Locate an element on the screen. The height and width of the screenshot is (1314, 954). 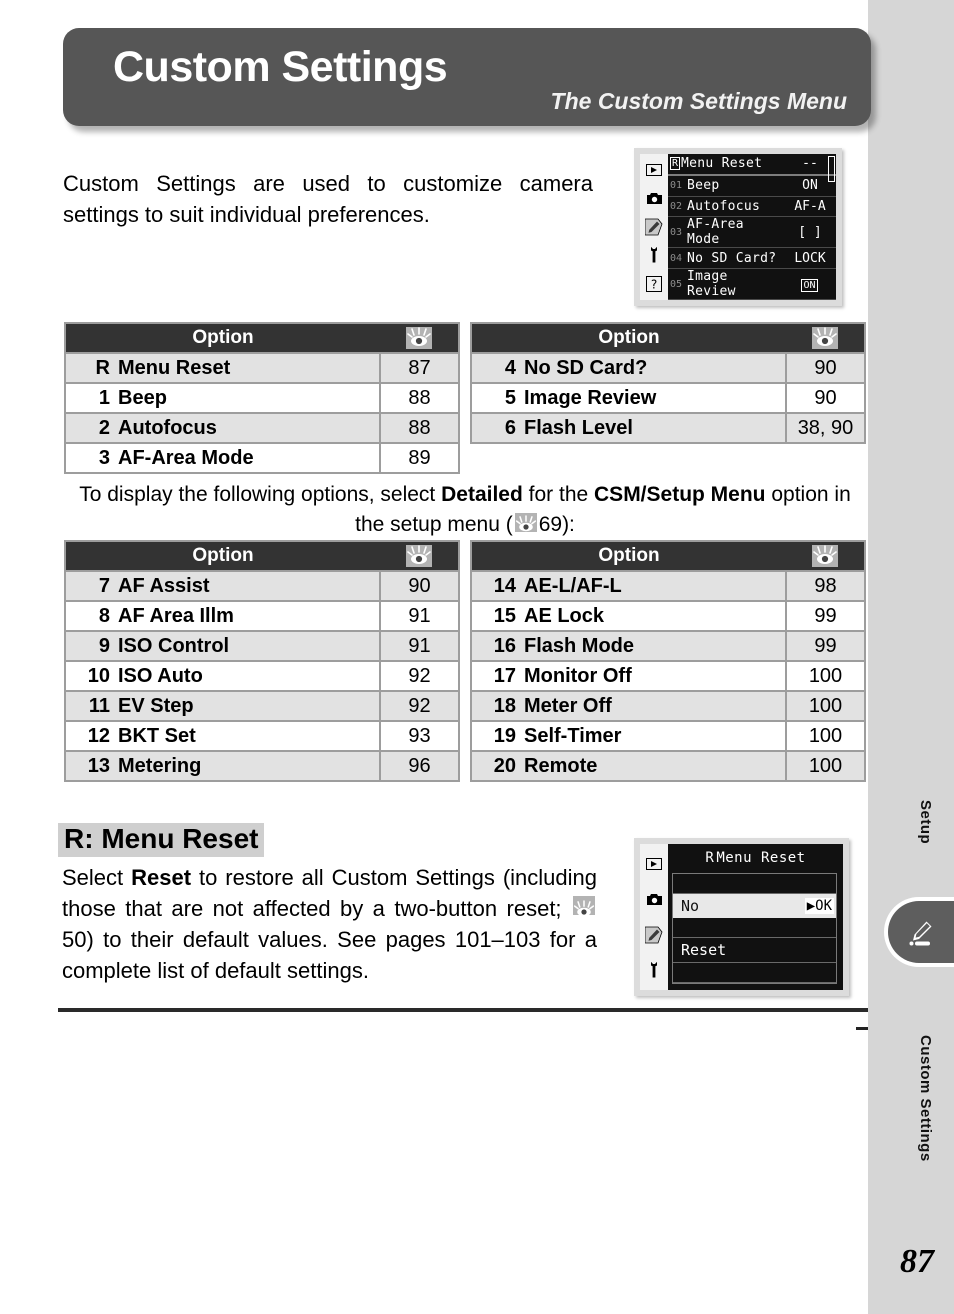
option-number: 5 is located at coordinates (510, 397).